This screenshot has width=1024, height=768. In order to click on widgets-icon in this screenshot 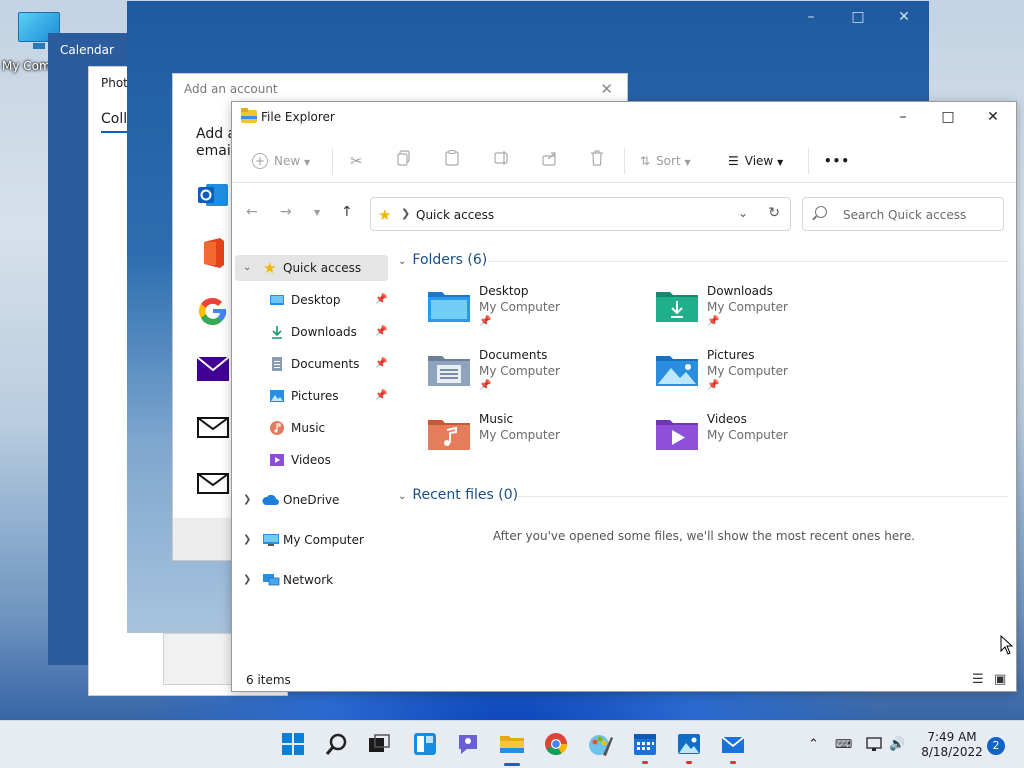, I will do `click(425, 744)`.